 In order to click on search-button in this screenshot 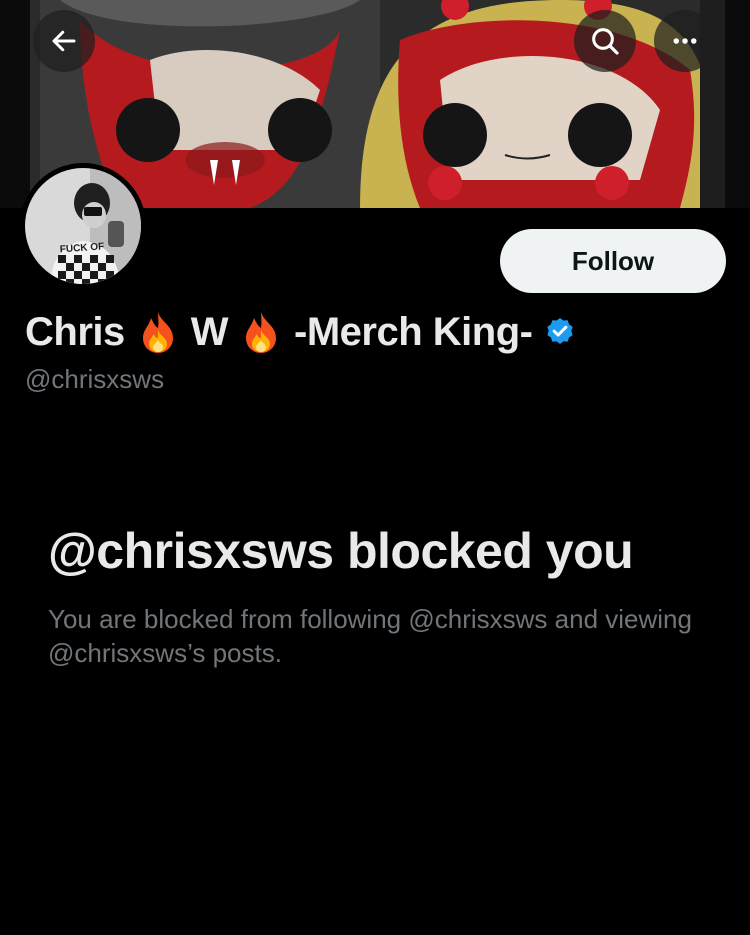, I will do `click(605, 41)`.